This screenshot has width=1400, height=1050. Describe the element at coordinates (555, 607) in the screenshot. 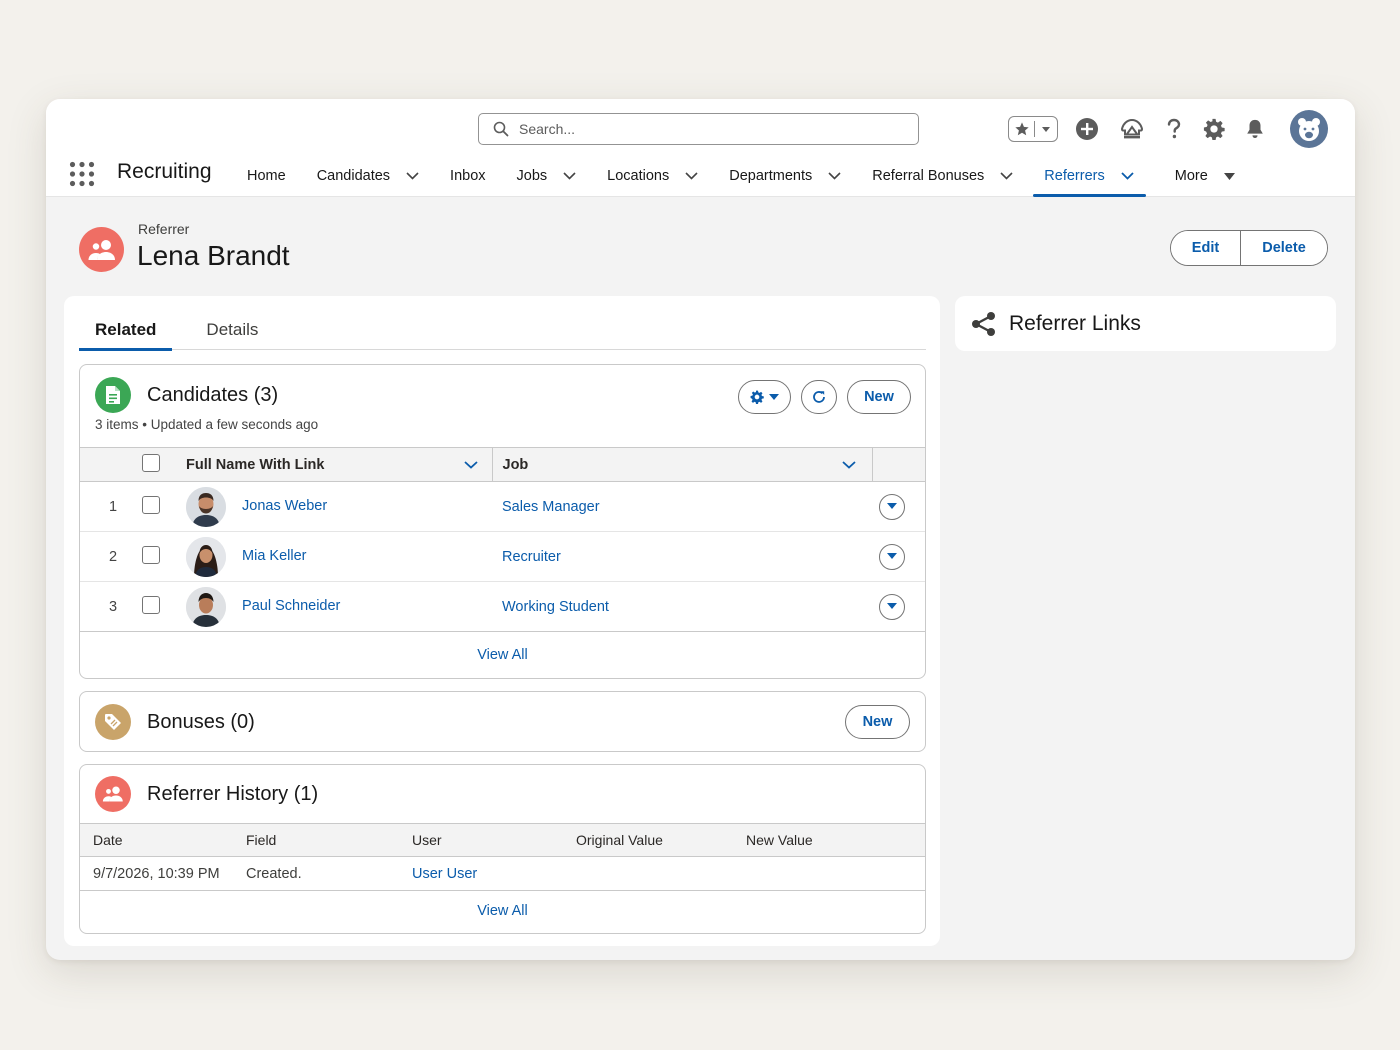

I see `job-link: Working Student` at that location.